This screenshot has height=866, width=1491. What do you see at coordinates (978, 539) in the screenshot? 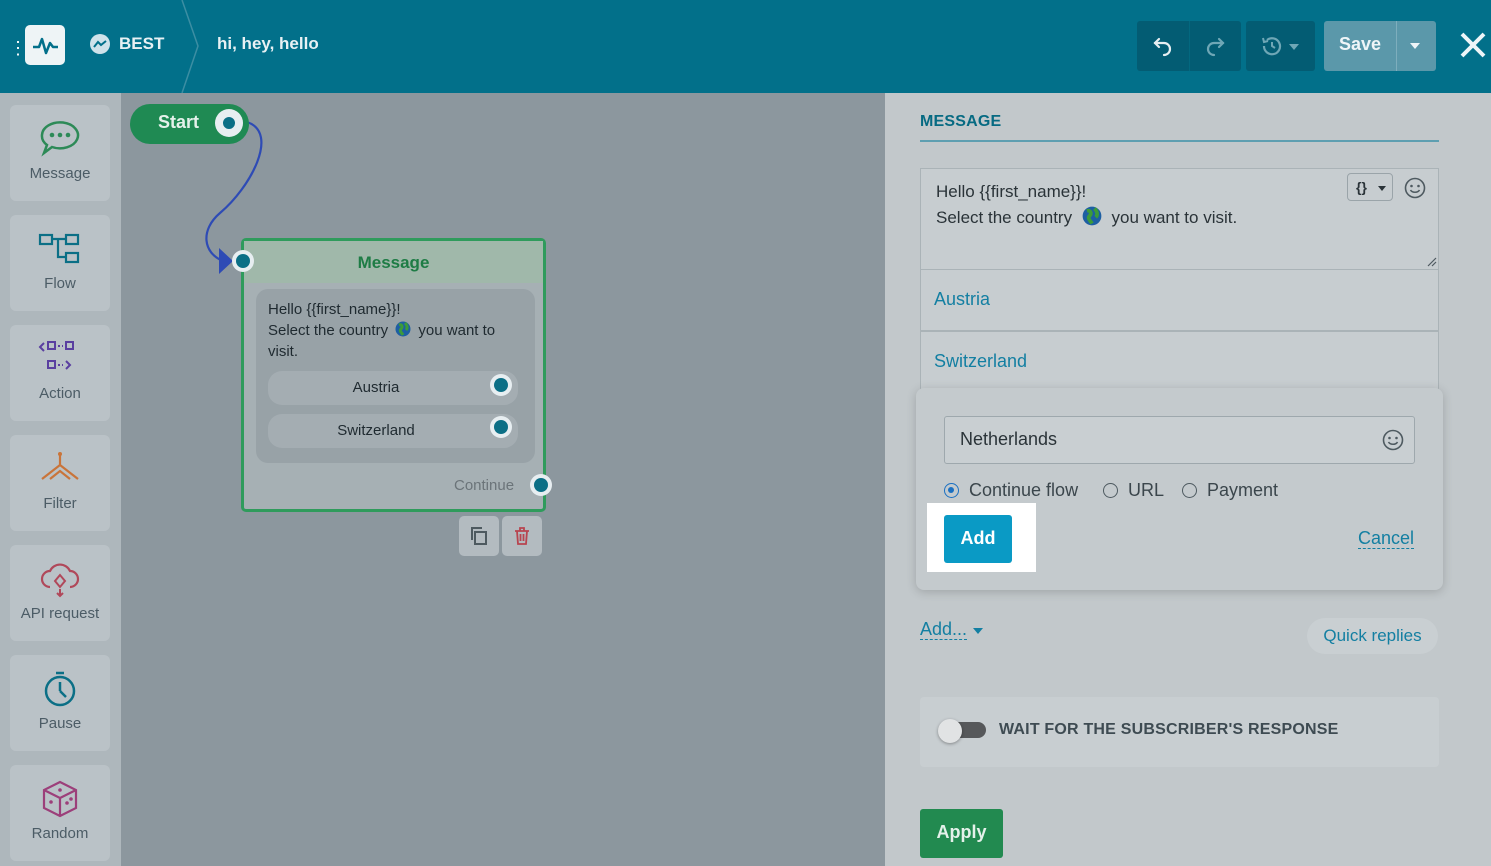
I see `add-button: Add` at bounding box center [978, 539].